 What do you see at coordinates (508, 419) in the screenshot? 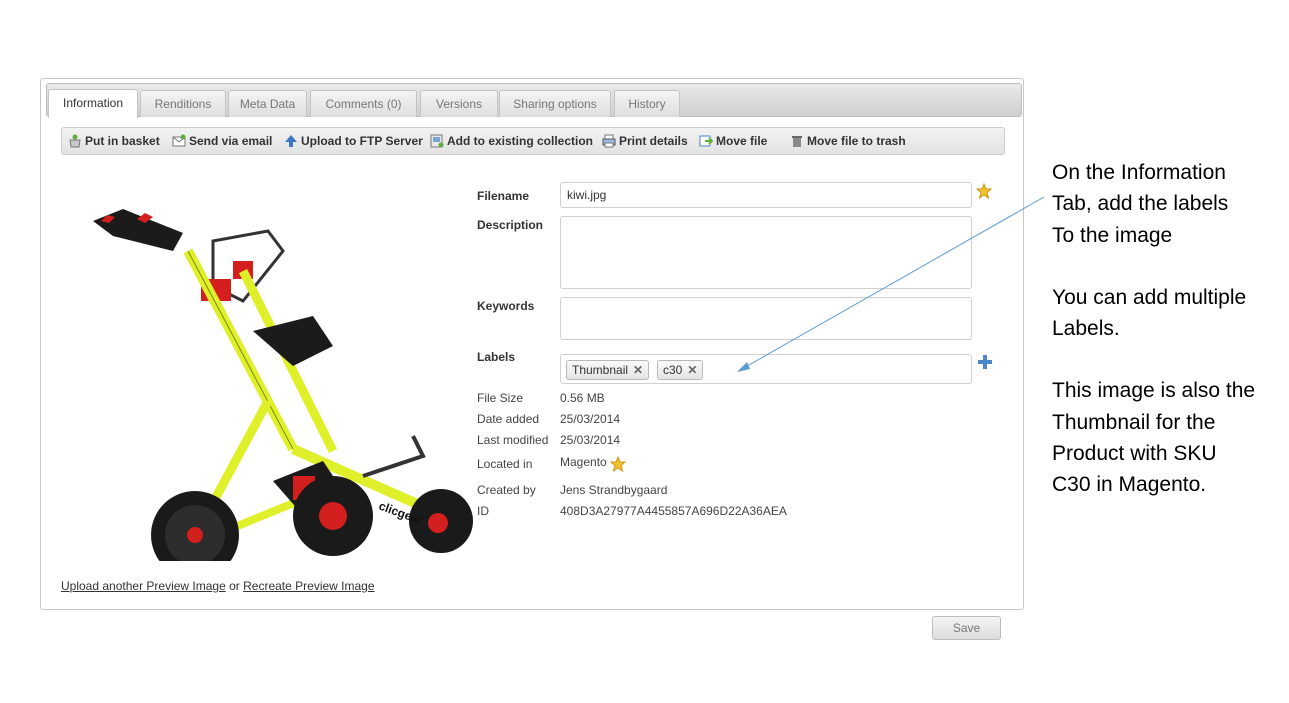
I see `date-added-label: Date added` at bounding box center [508, 419].